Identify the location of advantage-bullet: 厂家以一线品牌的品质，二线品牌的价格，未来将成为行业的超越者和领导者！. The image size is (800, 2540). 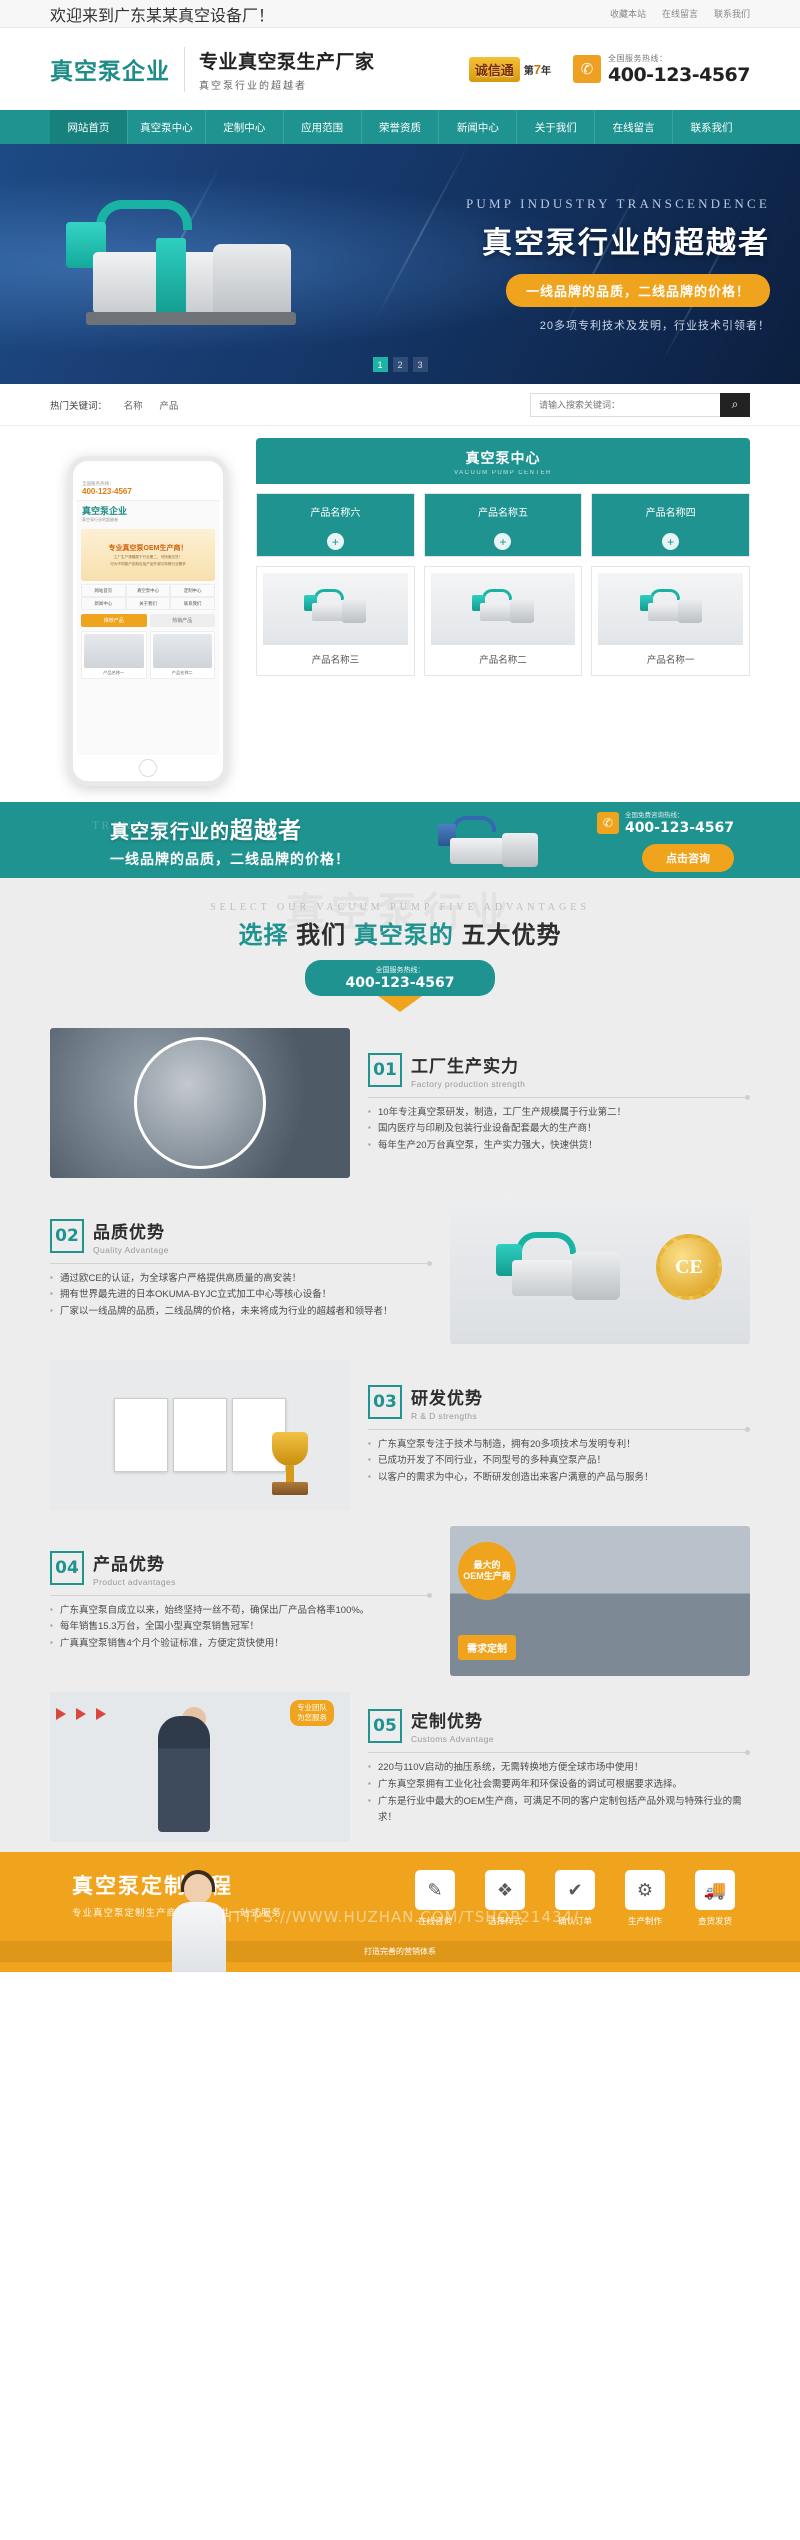
(241, 1312).